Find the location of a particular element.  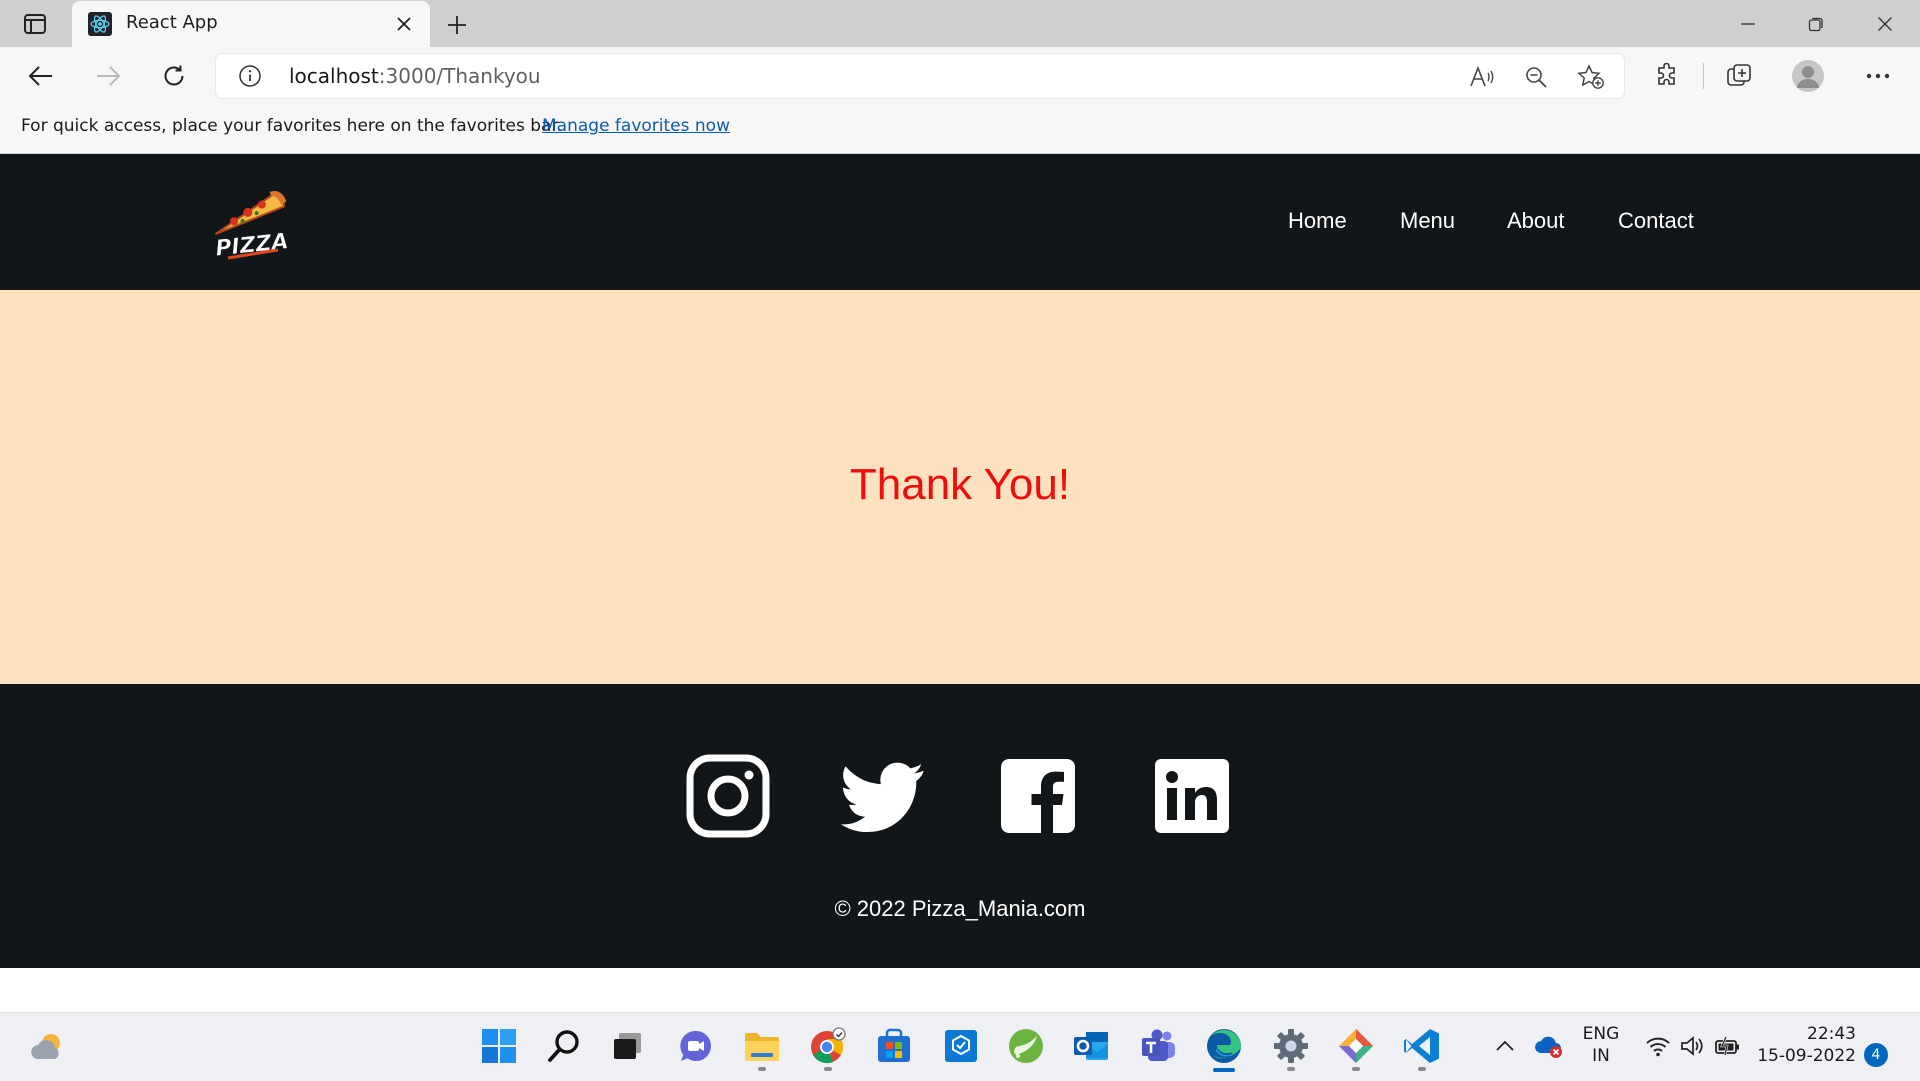

browser-toolbar: localhost:3000/Thankyou is located at coordinates (960, 75).